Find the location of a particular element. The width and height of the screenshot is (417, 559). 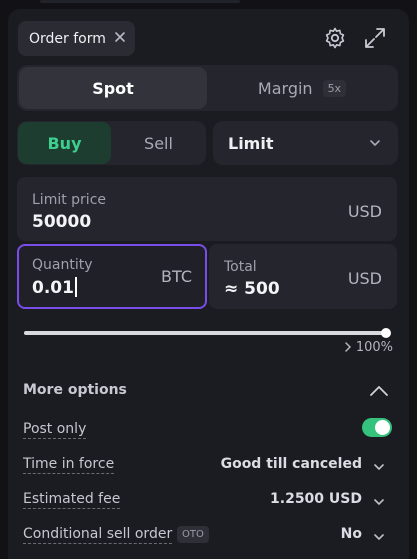

total-unit: USD is located at coordinates (364, 278).